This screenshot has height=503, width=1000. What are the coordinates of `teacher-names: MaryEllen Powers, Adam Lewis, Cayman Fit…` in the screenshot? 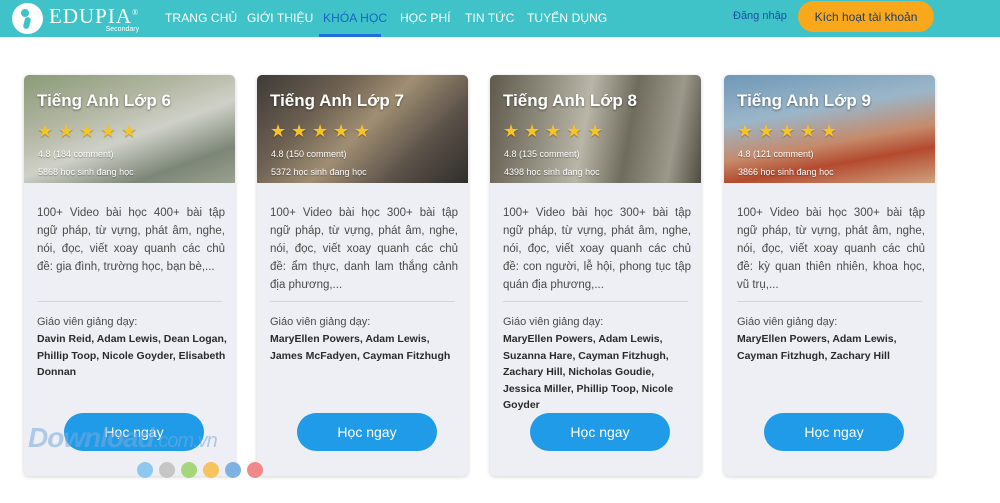 It's located at (817, 347).